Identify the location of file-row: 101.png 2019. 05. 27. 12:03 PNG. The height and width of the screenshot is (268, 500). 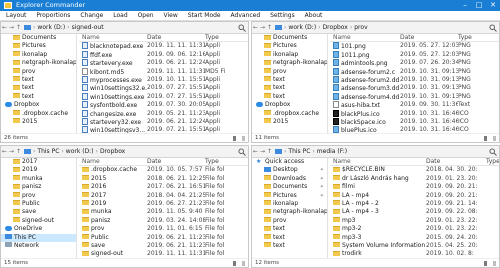
(414, 46).